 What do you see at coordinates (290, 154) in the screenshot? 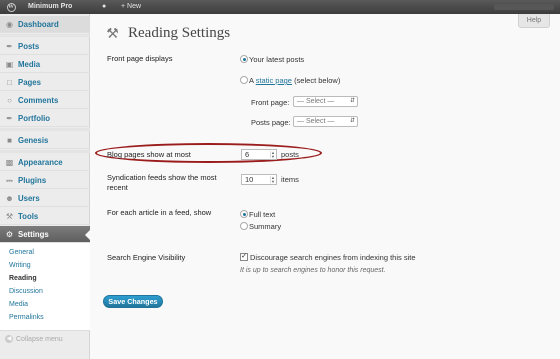
I see `blog-pages-unit: posts` at bounding box center [290, 154].